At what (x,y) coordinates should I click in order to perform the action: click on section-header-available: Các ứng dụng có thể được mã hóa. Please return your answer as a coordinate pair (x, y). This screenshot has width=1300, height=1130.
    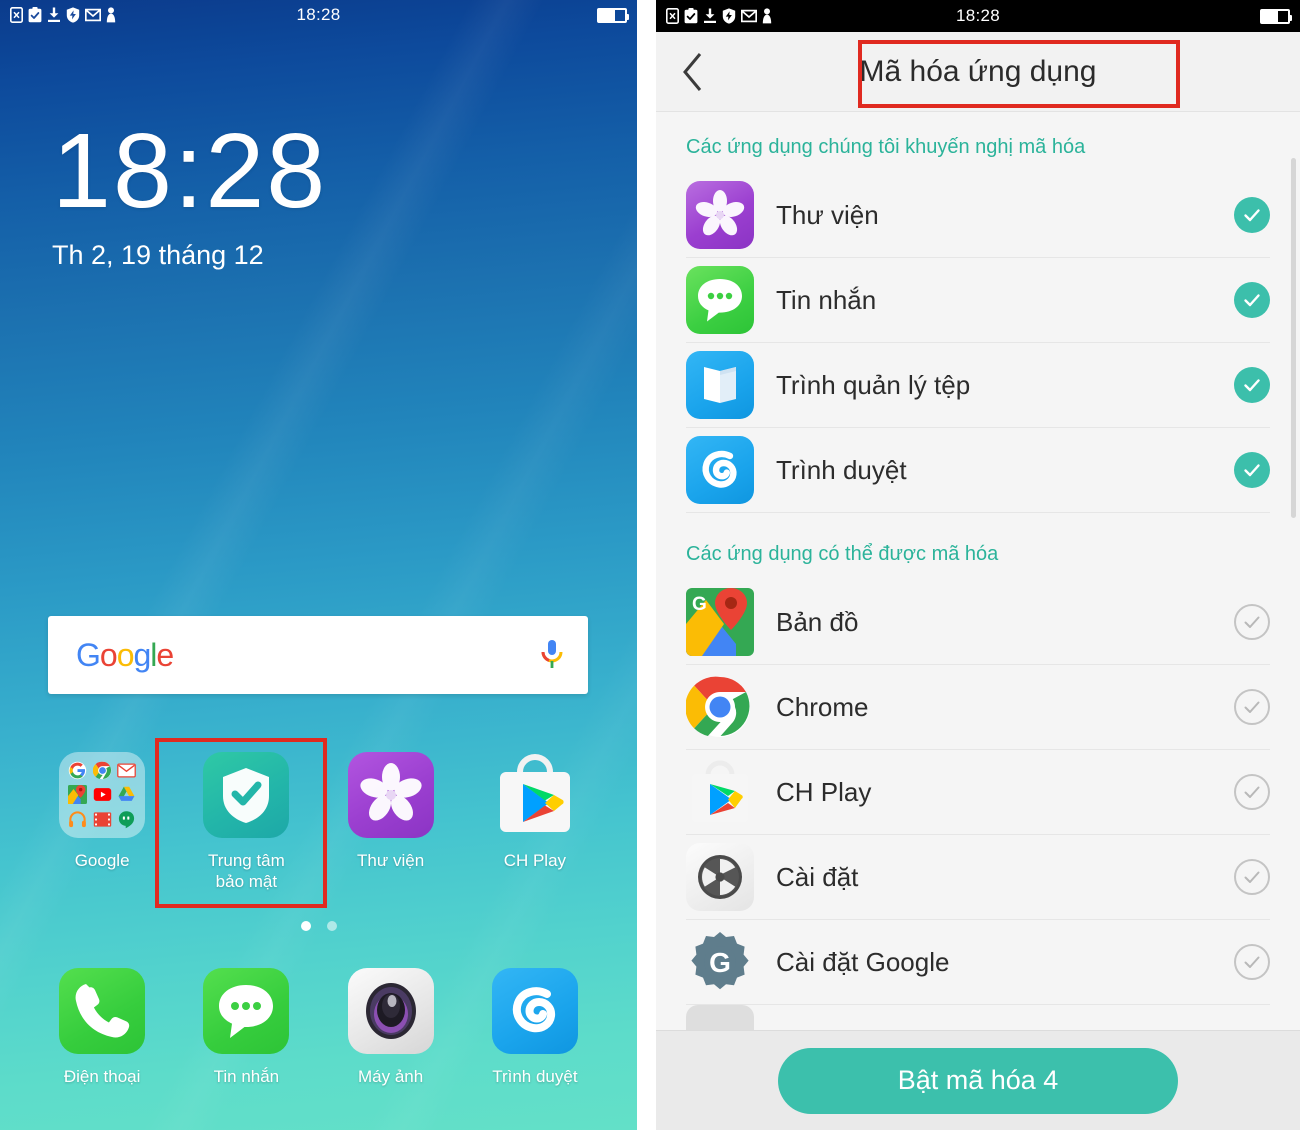
    Looking at the image, I should click on (842, 554).